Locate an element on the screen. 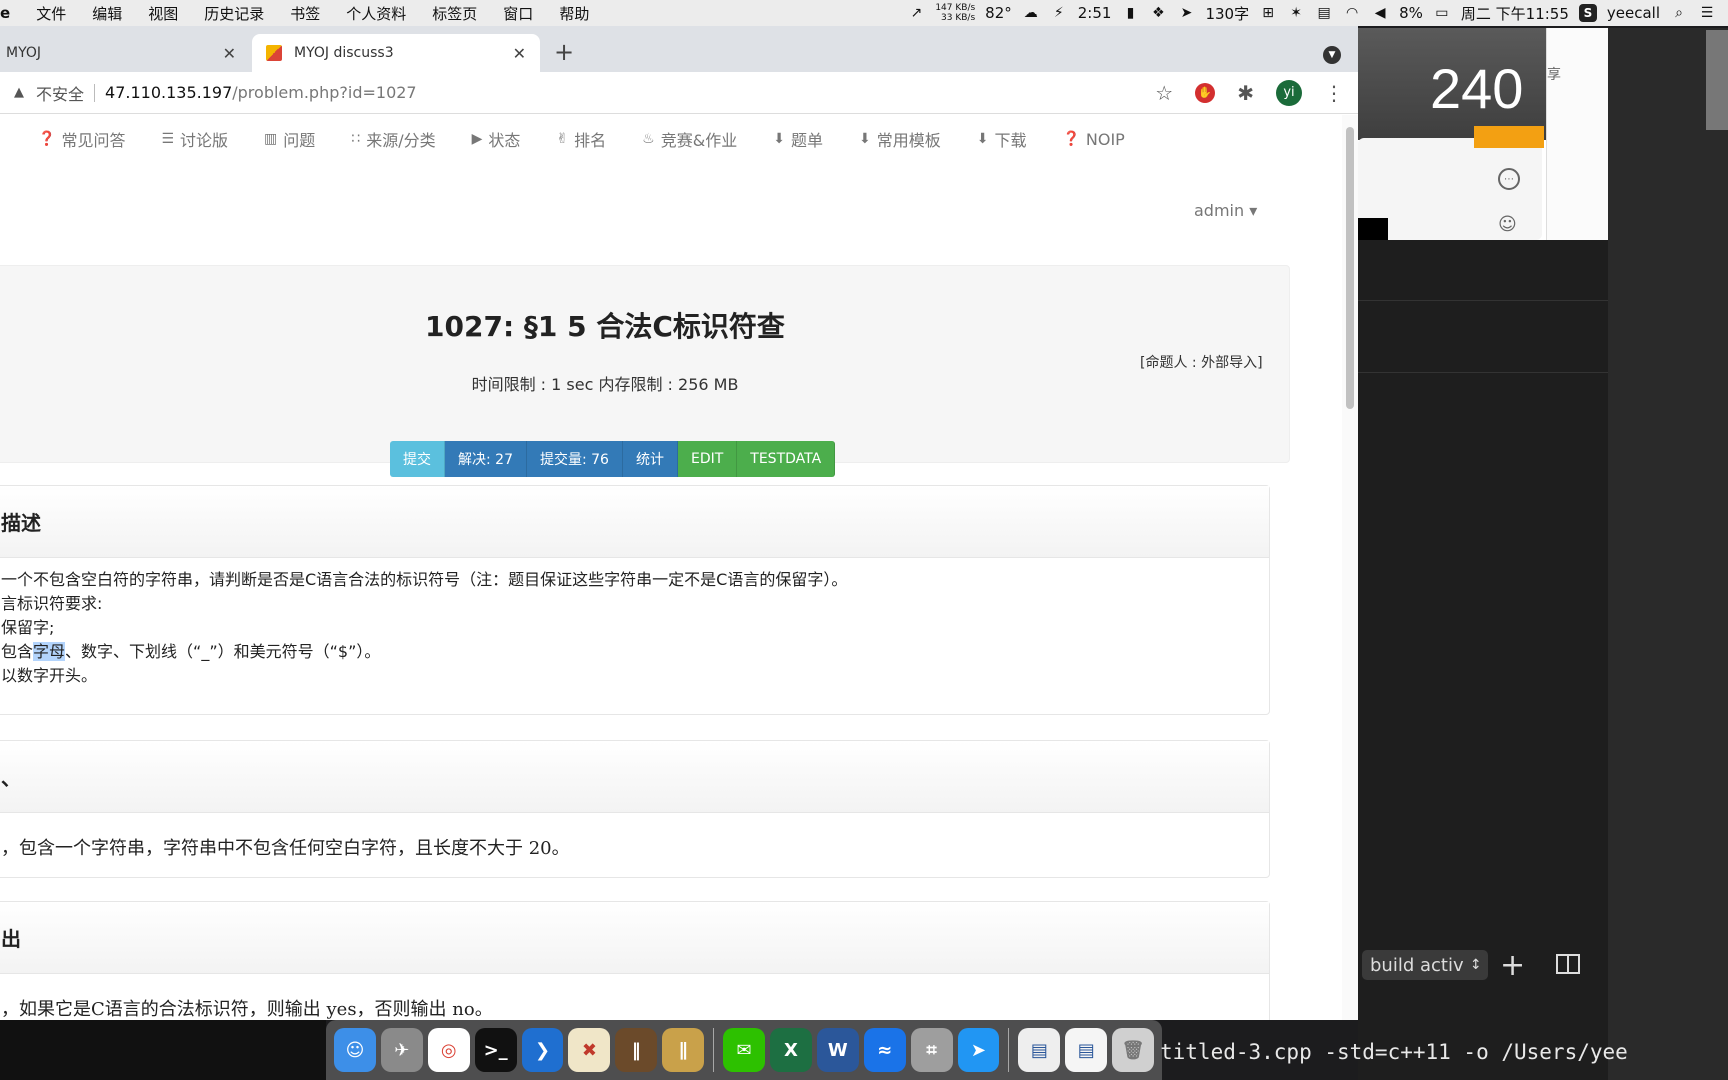 This screenshot has height=1080, width=1728. keyboard-icon: ▤ is located at coordinates (1324, 13).